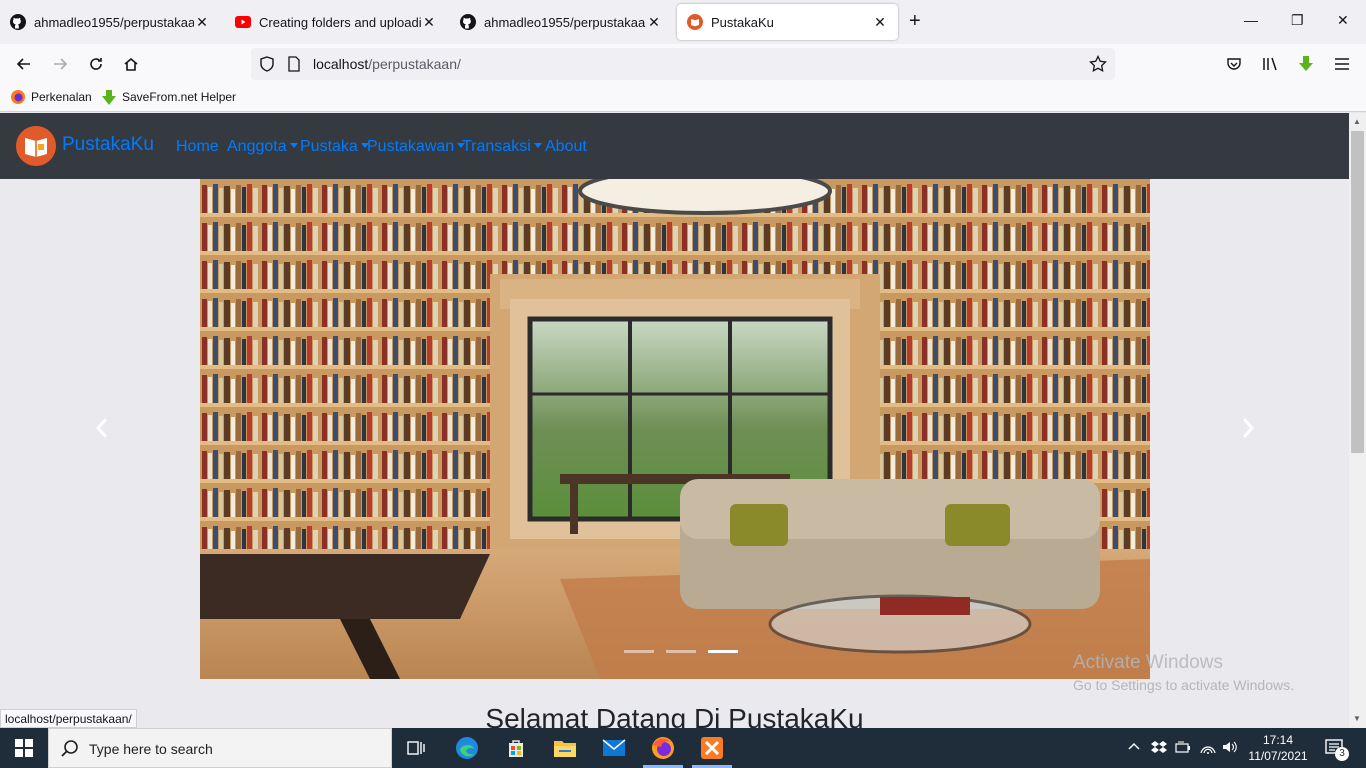  I want to click on nav-pustakawan: Pustakawan, so click(416, 147).